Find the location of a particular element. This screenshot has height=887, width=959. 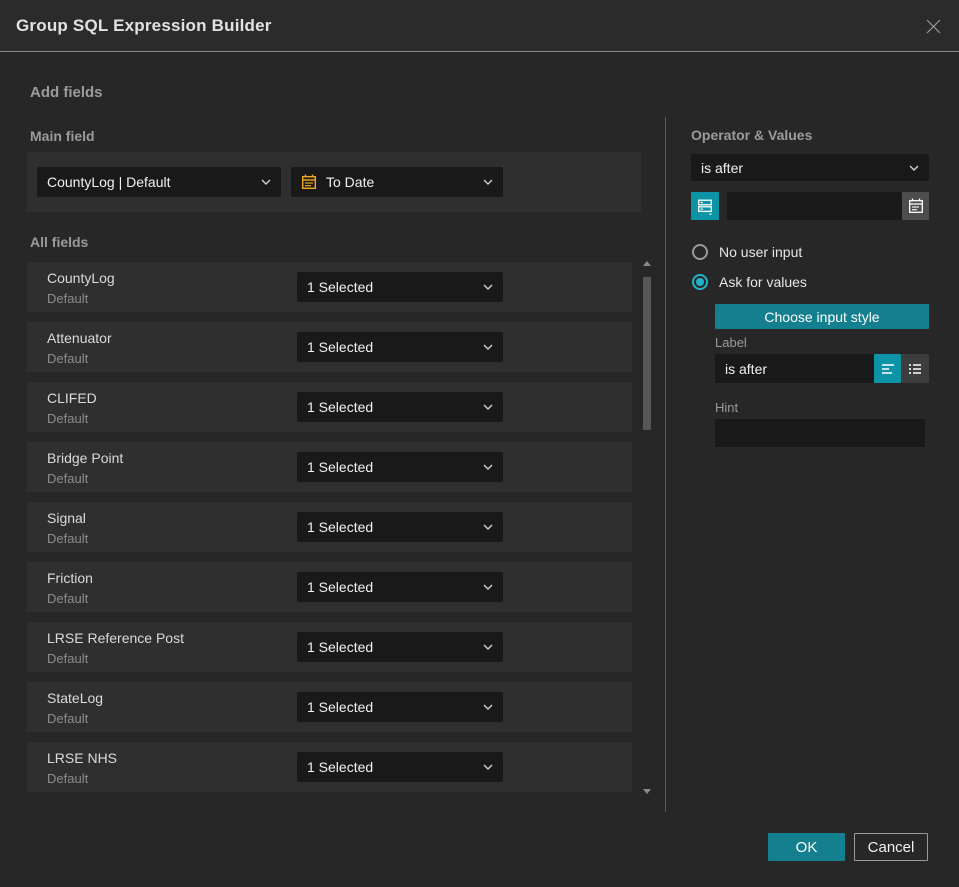

radio-circle-icon is located at coordinates (700, 252).